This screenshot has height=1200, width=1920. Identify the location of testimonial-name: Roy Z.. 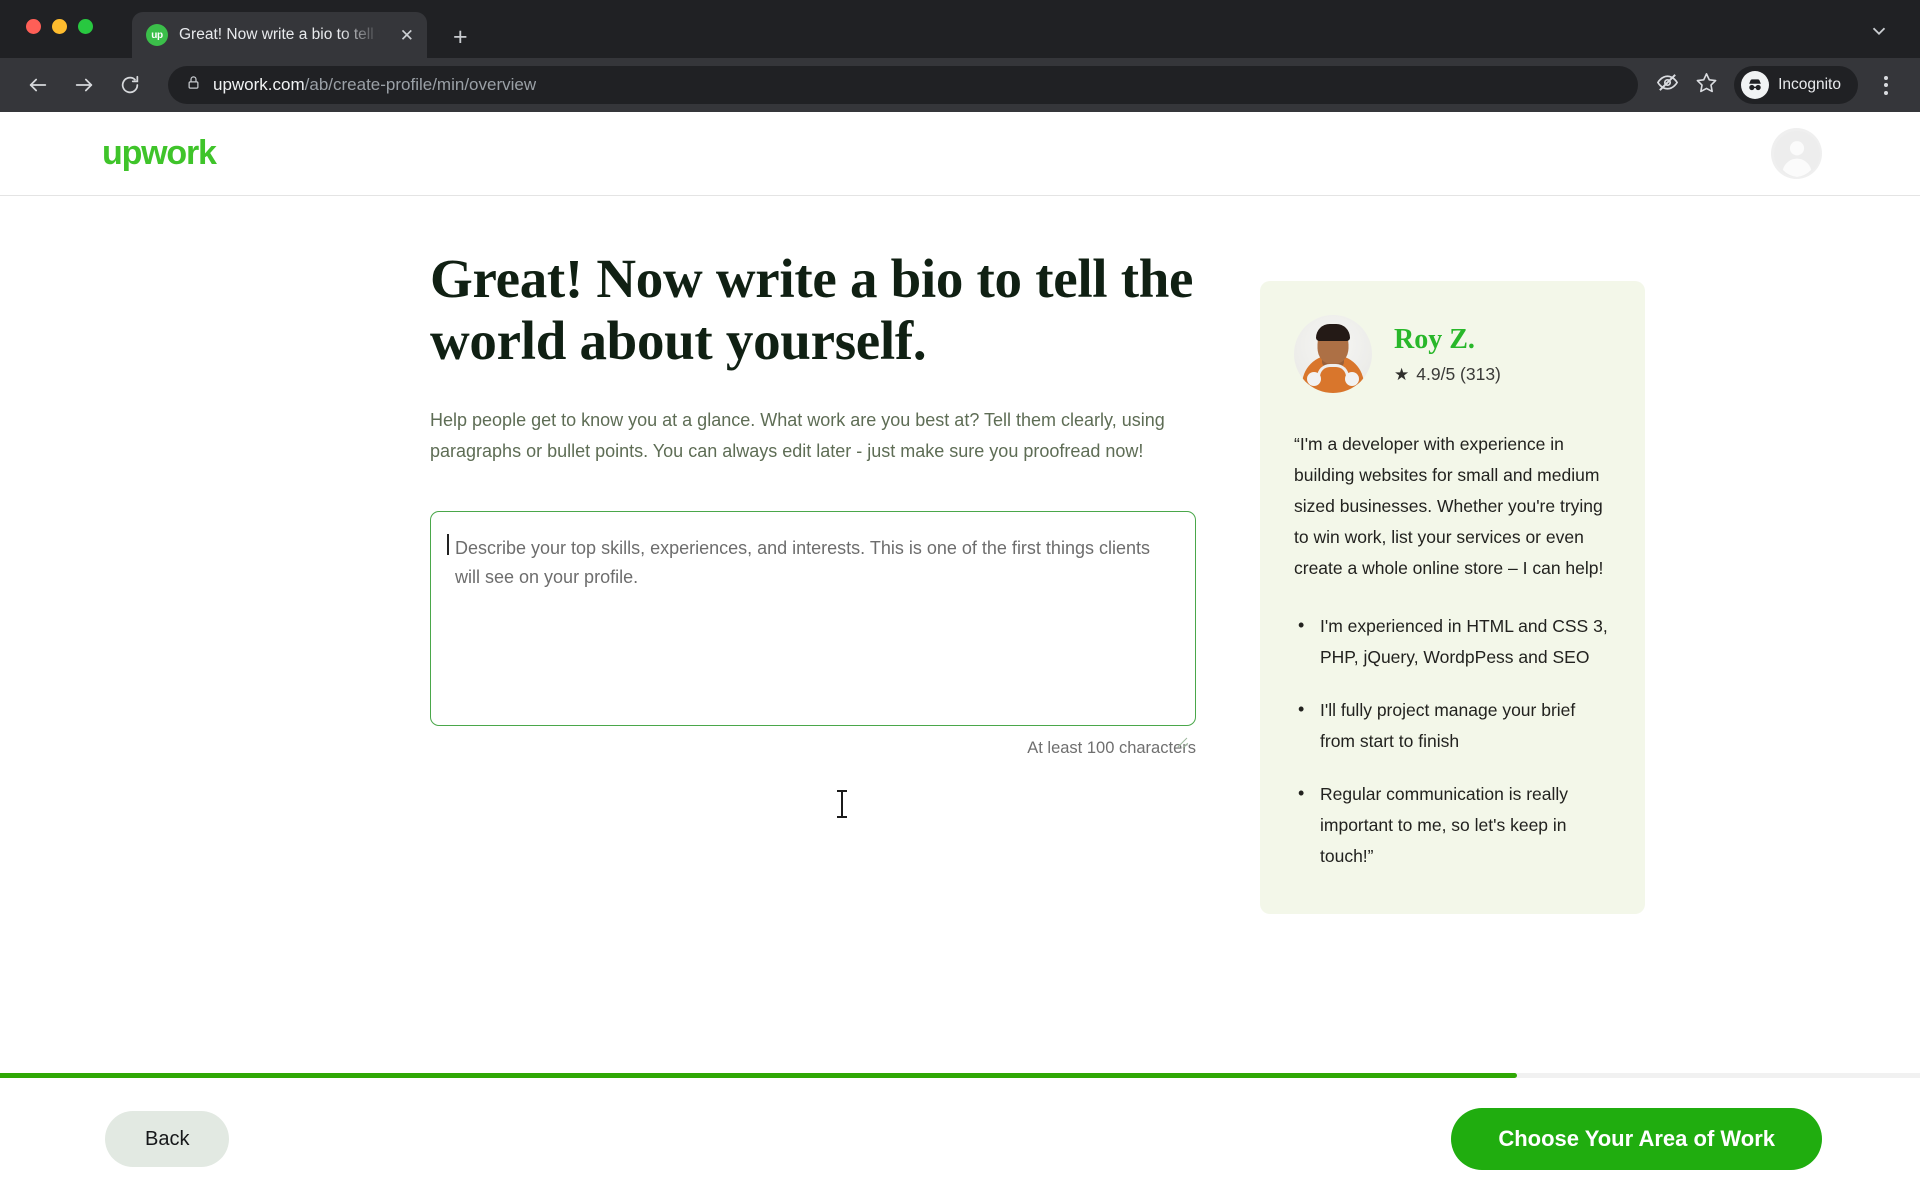
(1434, 339).